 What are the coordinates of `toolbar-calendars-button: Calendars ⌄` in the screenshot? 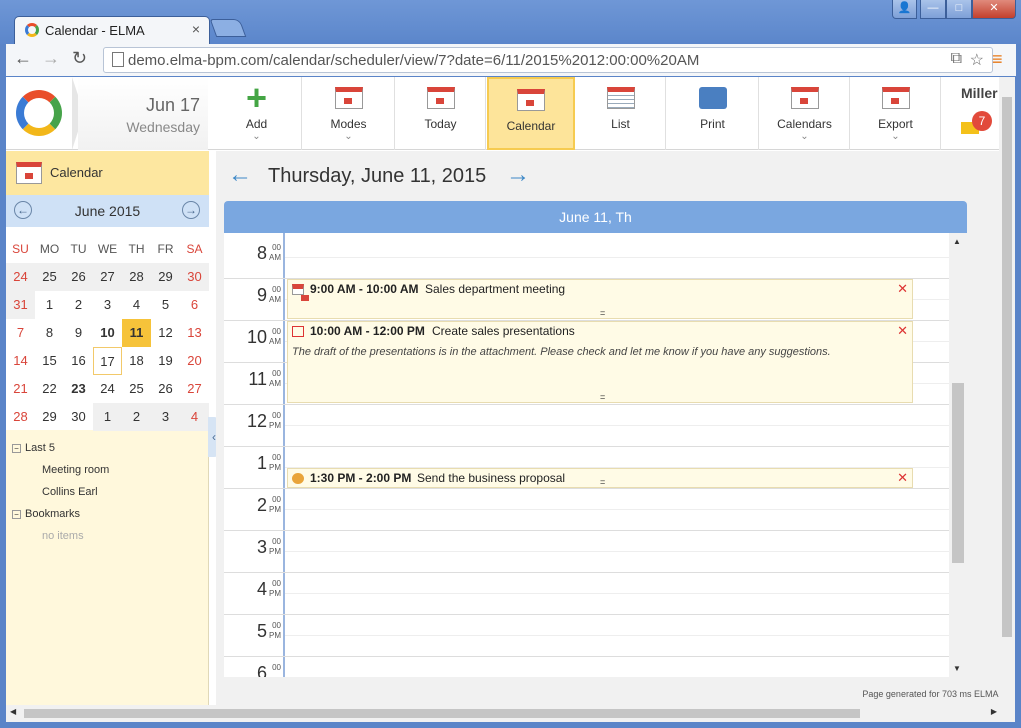 It's located at (805, 113).